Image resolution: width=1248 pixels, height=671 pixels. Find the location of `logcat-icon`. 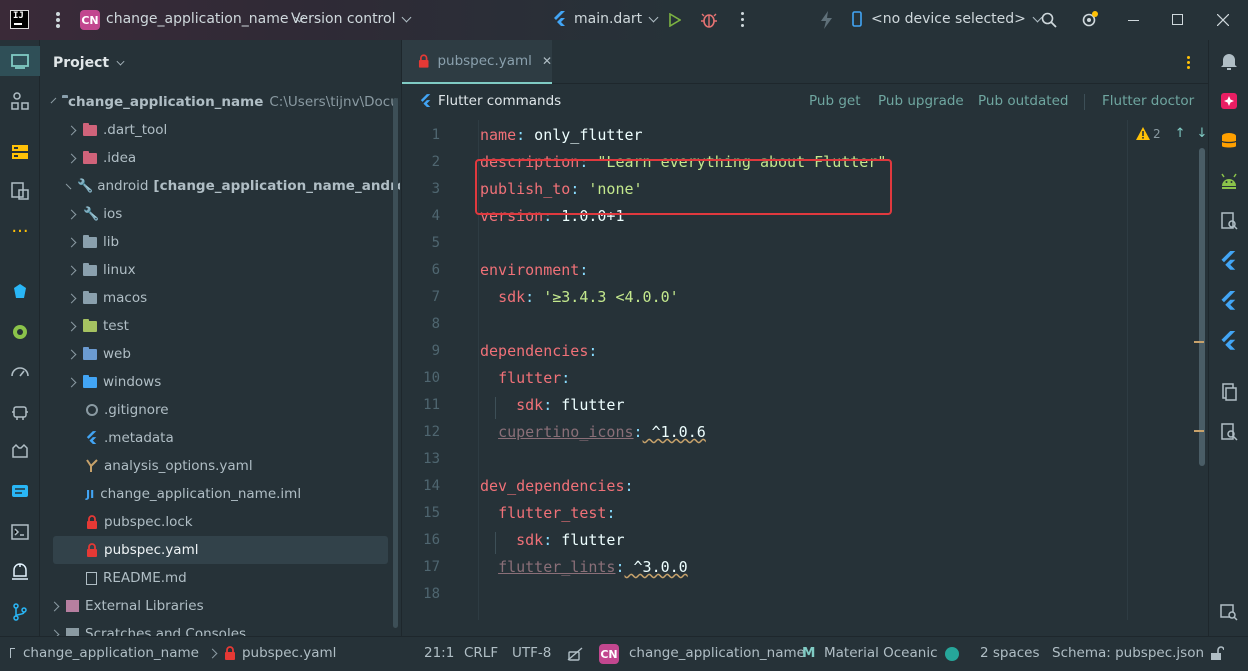

logcat-icon is located at coordinates (20, 452).